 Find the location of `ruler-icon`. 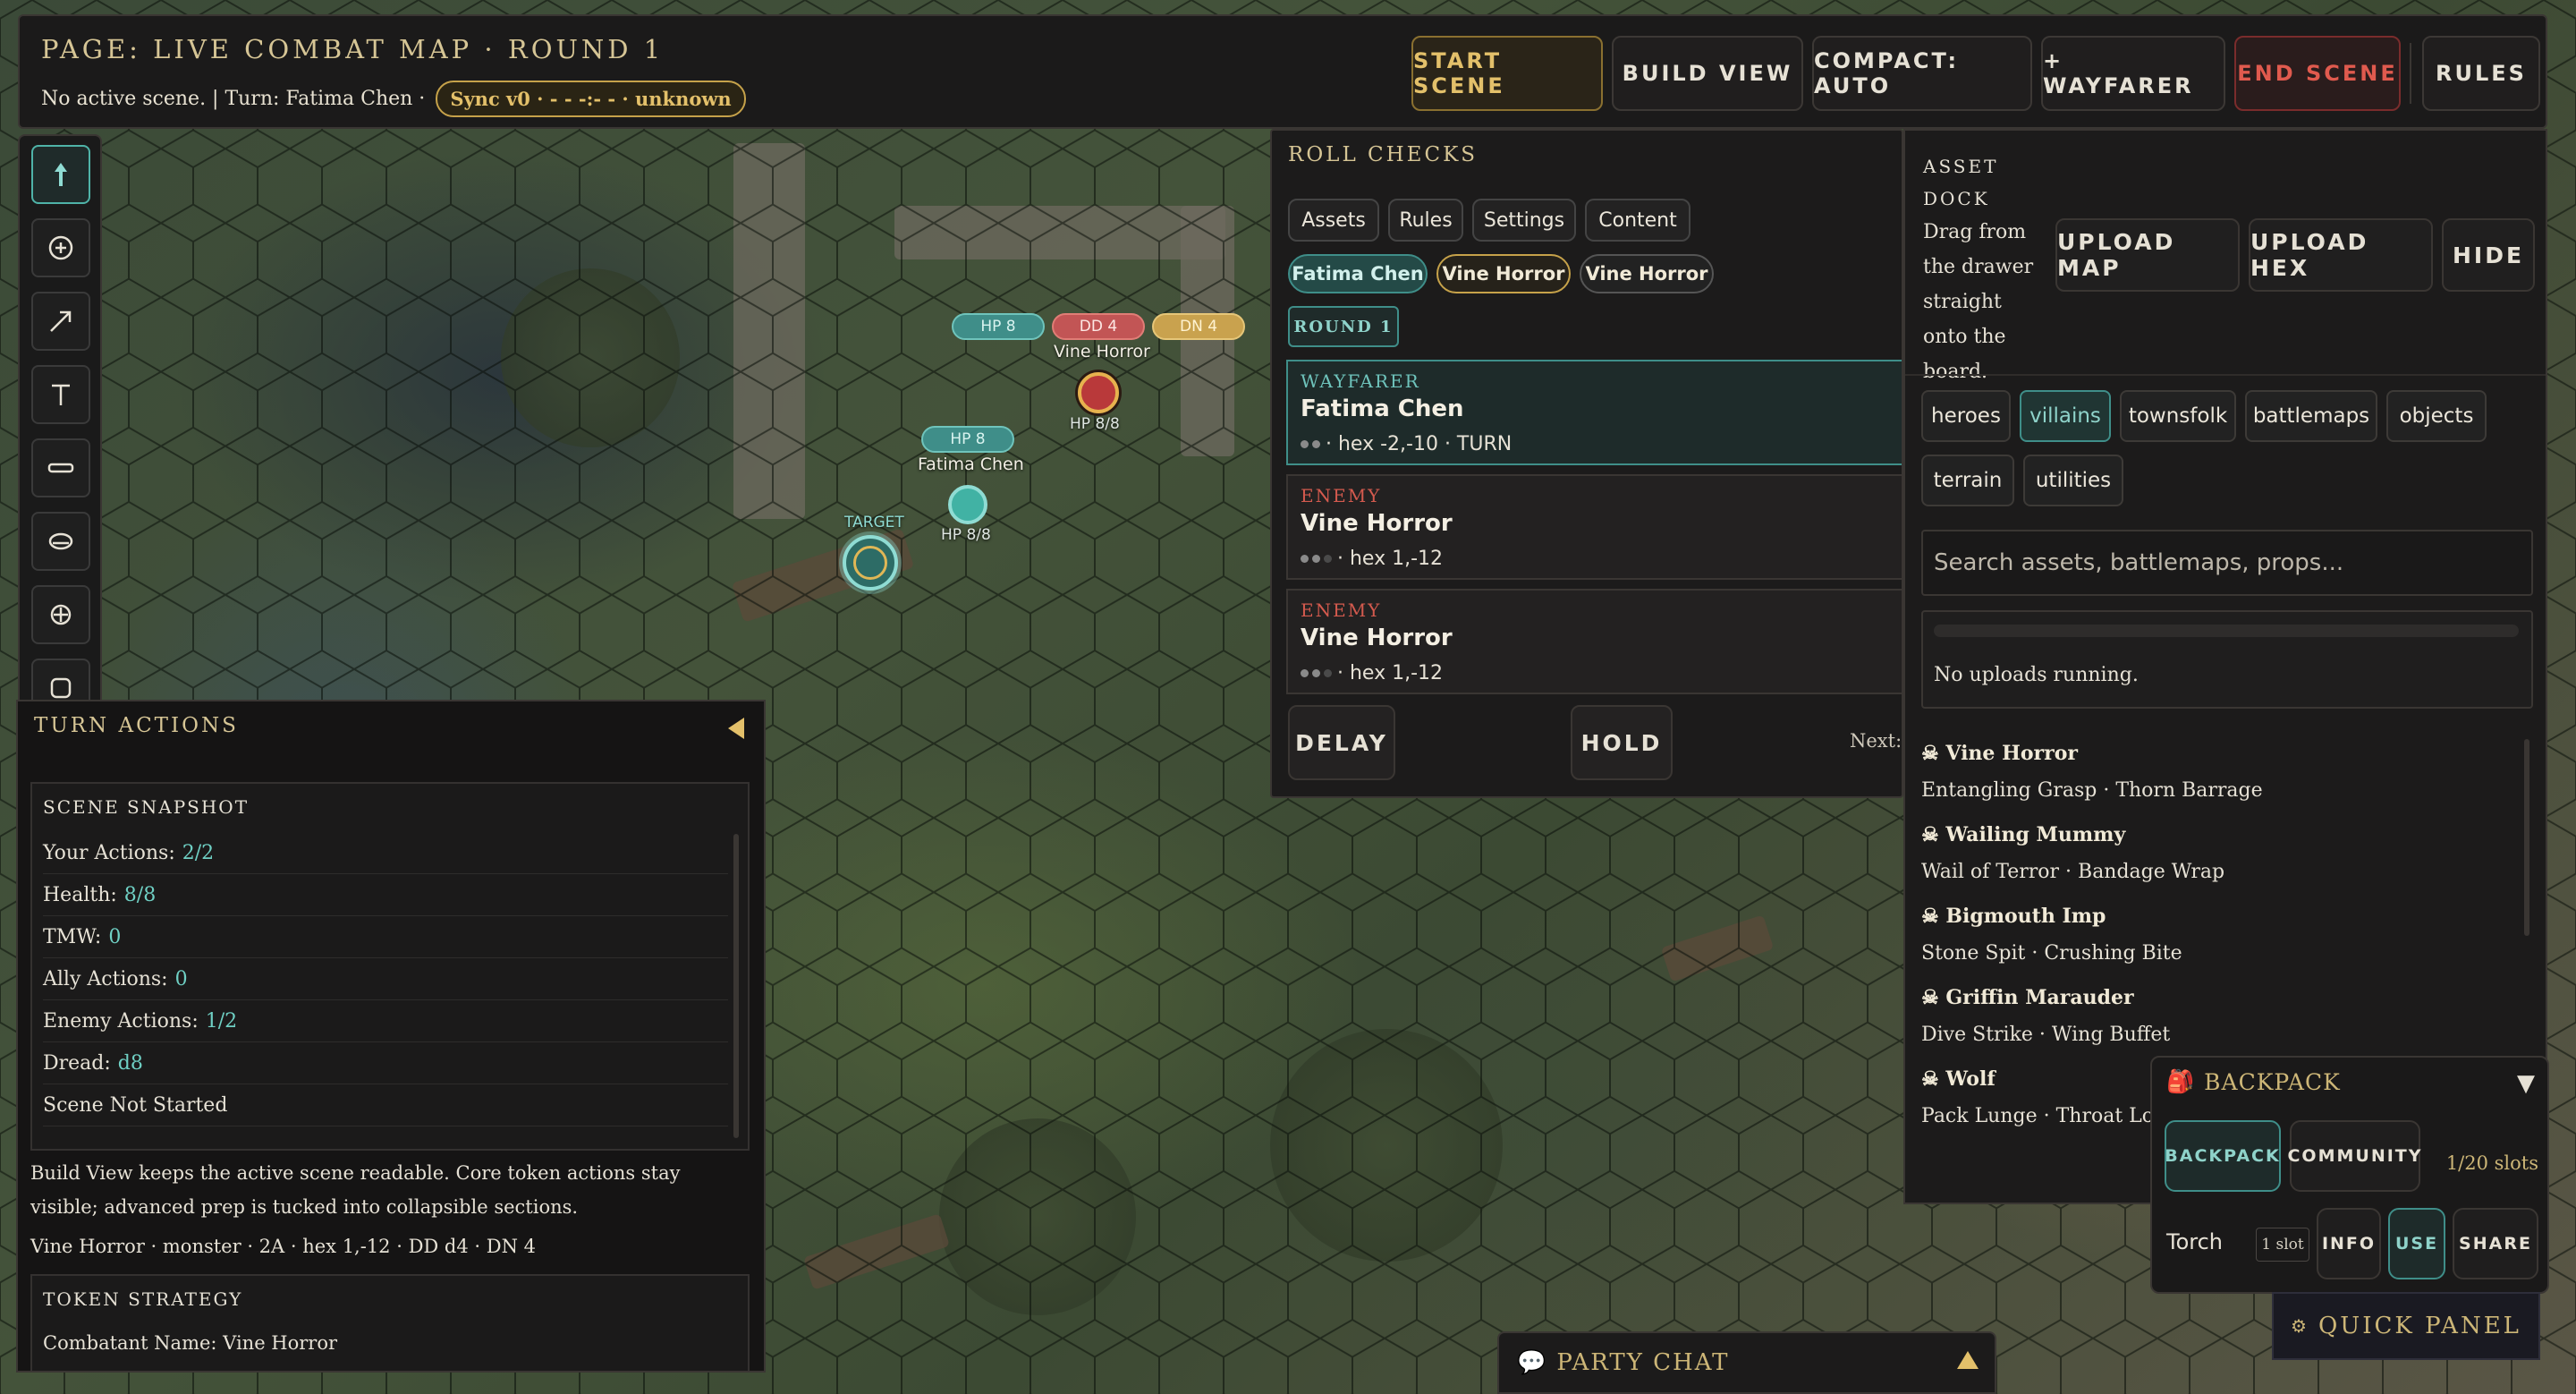

ruler-icon is located at coordinates (60, 467).